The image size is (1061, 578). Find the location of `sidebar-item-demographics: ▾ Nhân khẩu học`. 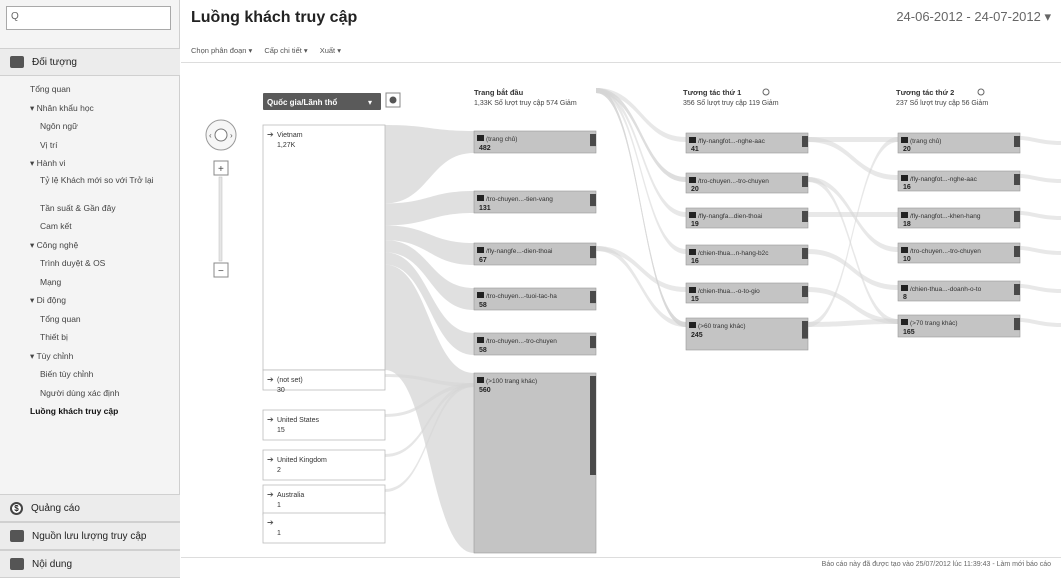

sidebar-item-demographics: ▾ Nhân khẩu học is located at coordinates (90, 108).